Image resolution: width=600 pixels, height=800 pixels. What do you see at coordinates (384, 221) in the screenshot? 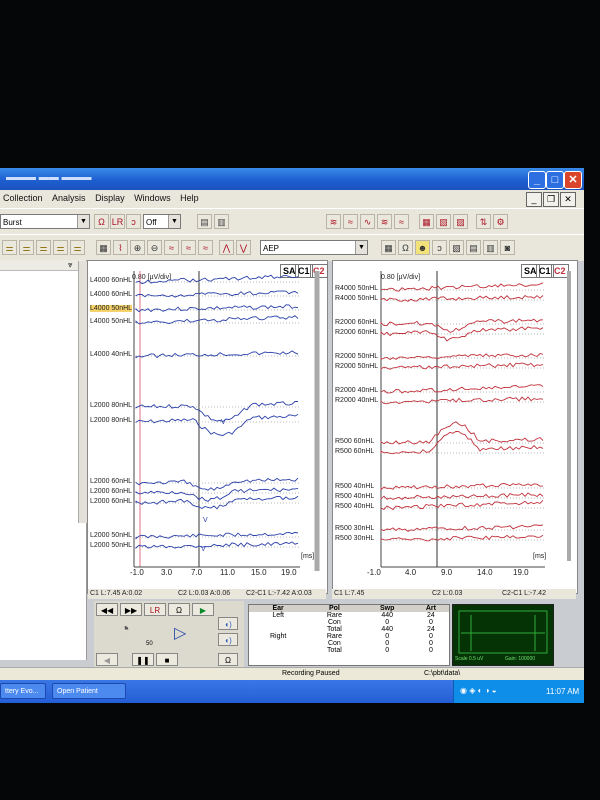
I see `waveform-view-icon-4: ≋` at bounding box center [384, 221].